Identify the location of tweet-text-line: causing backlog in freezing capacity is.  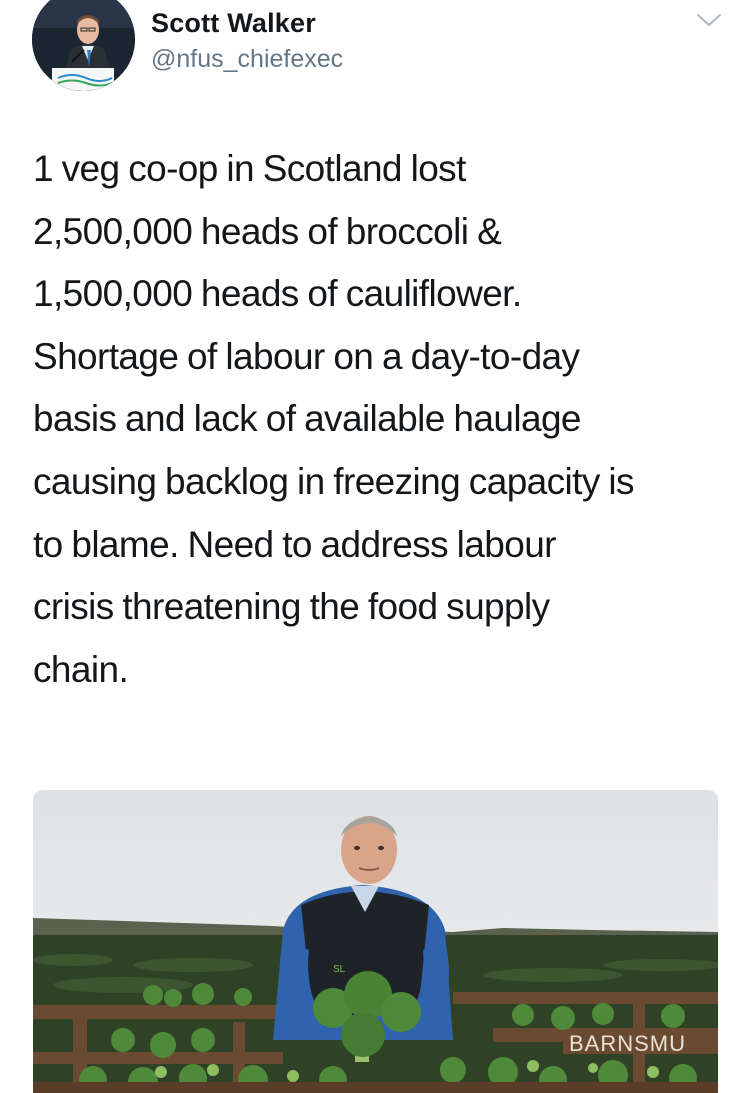
(334, 481).